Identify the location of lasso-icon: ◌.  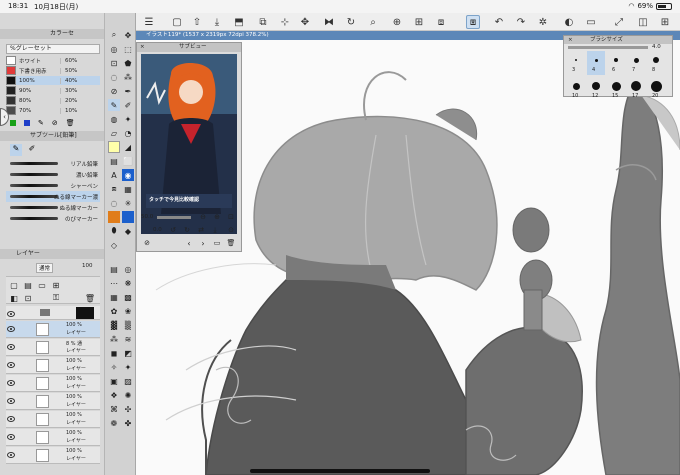
(114, 77).